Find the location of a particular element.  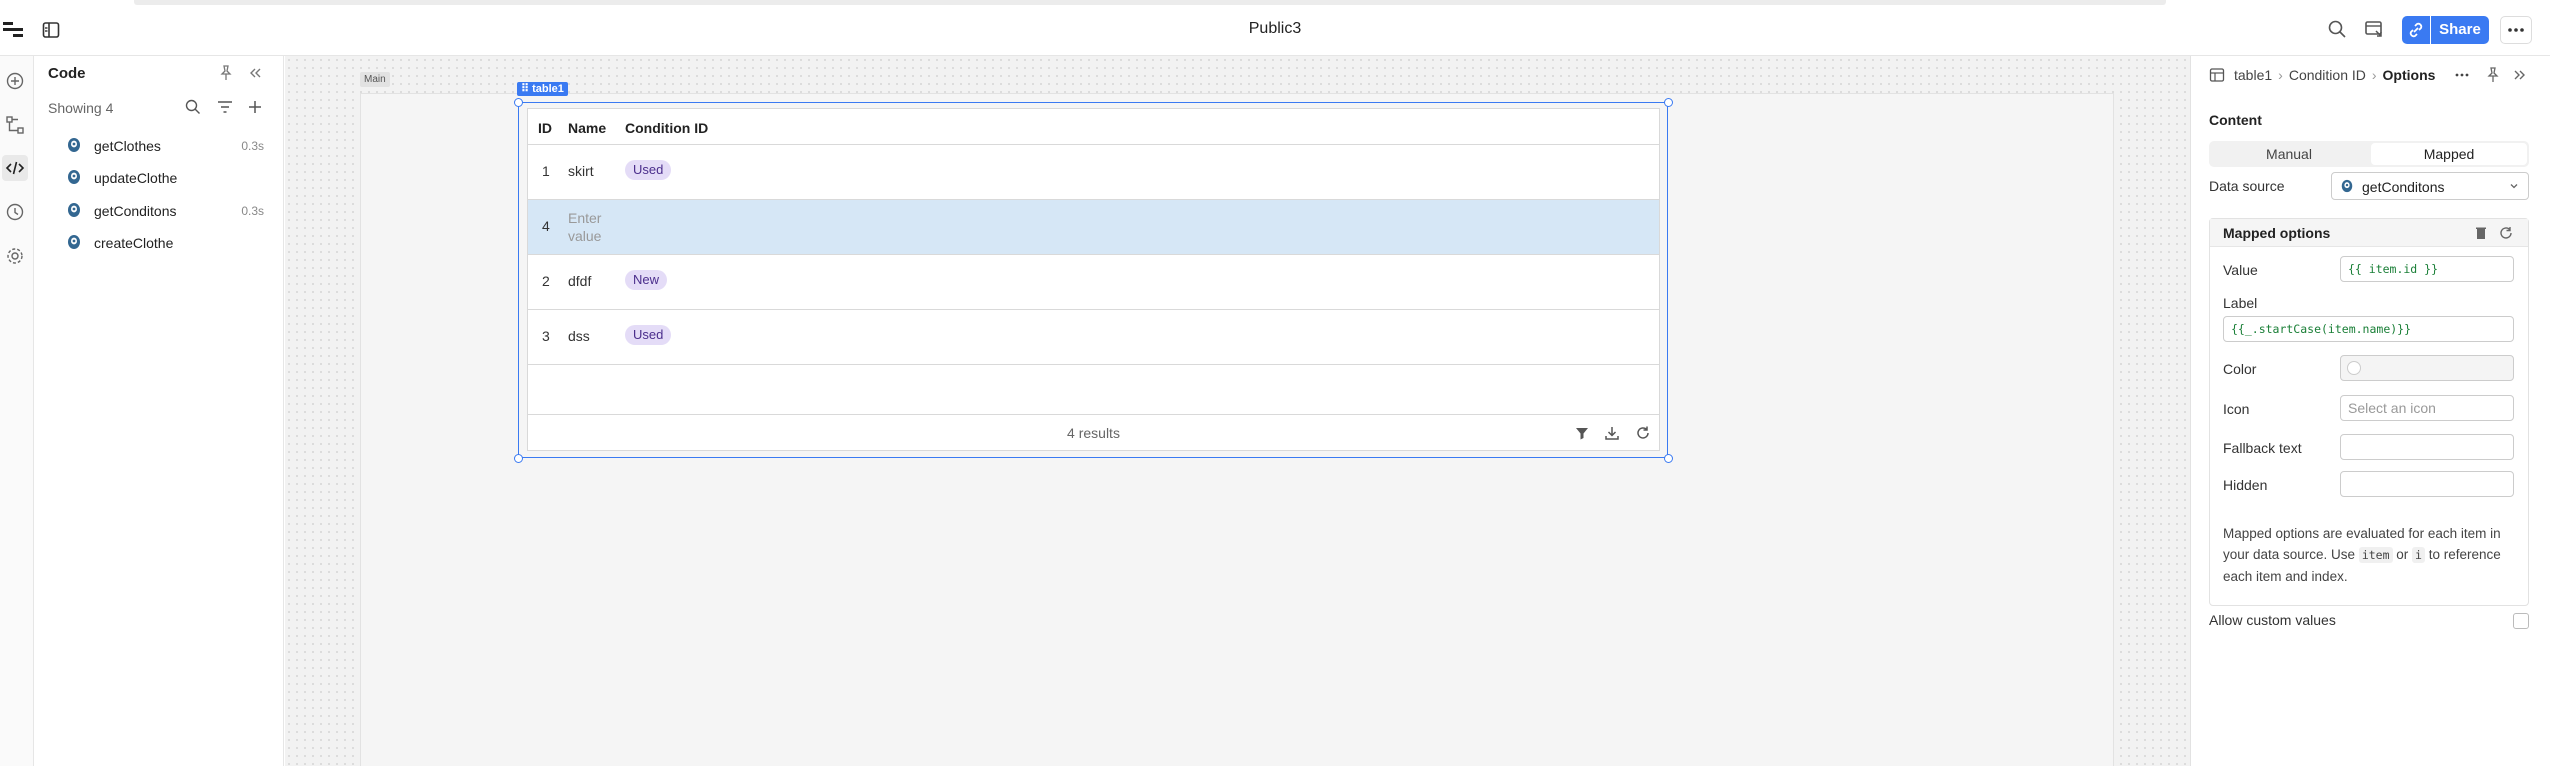

rail-tree is located at coordinates (15, 125).